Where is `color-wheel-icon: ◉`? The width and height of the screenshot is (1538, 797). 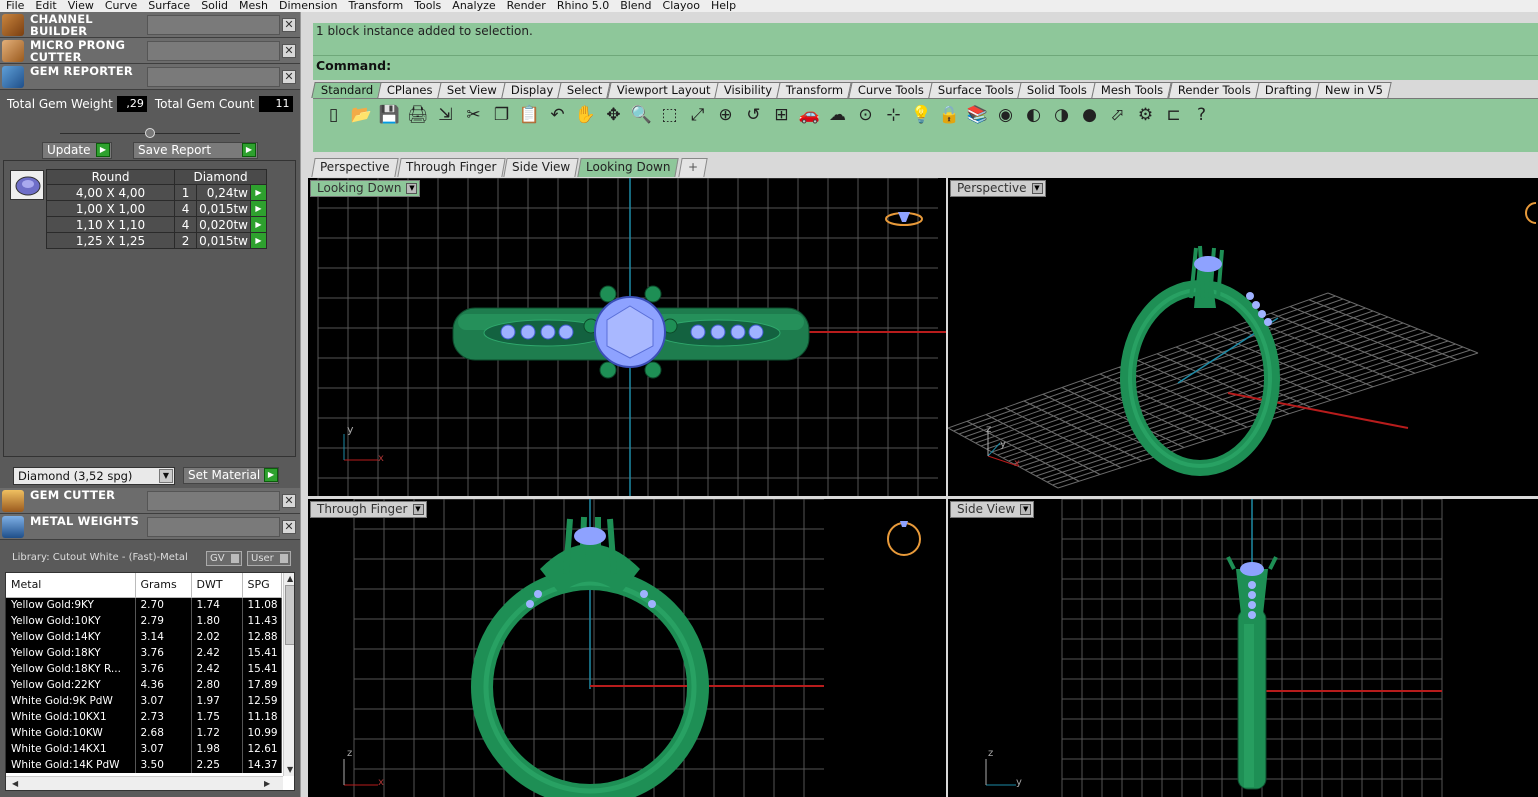
color-wheel-icon: ◉ is located at coordinates (1005, 115).